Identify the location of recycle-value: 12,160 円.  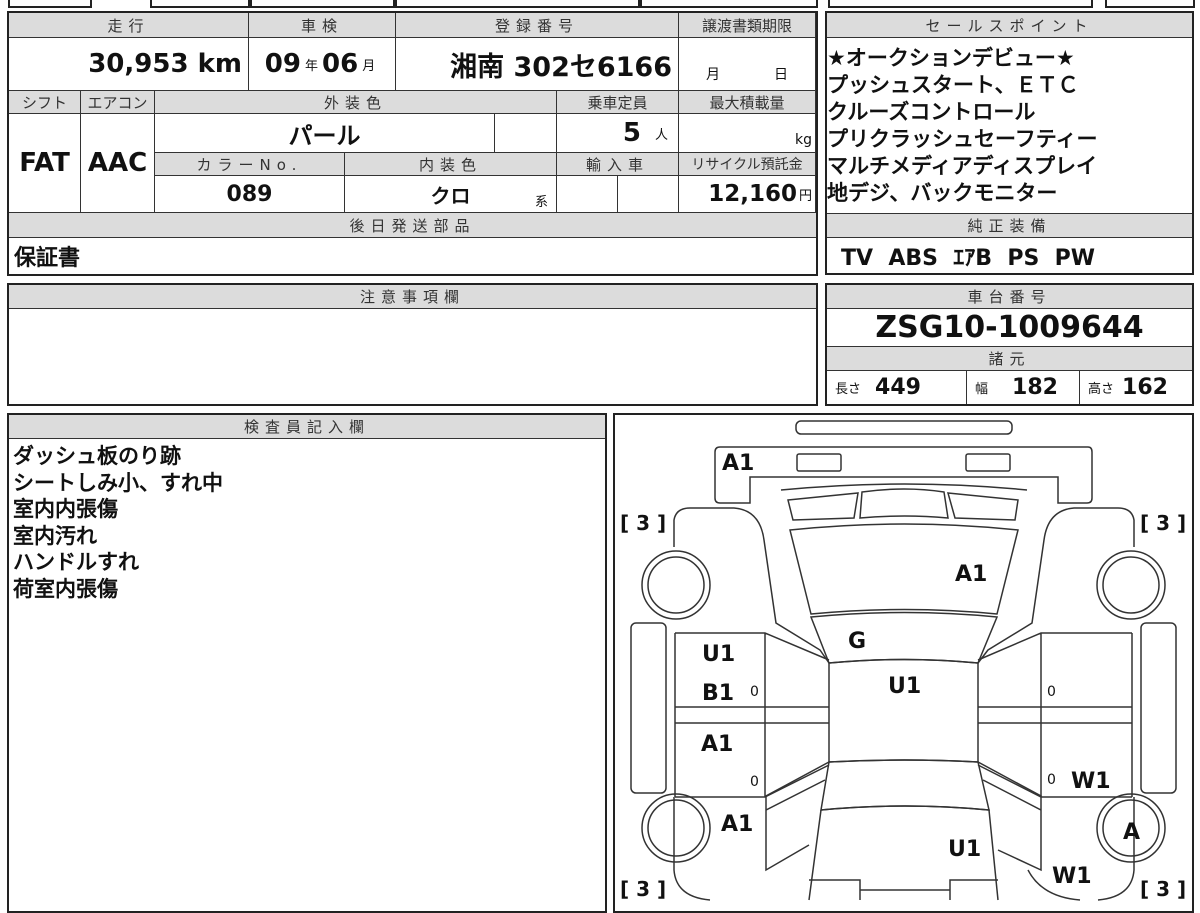
(747, 194).